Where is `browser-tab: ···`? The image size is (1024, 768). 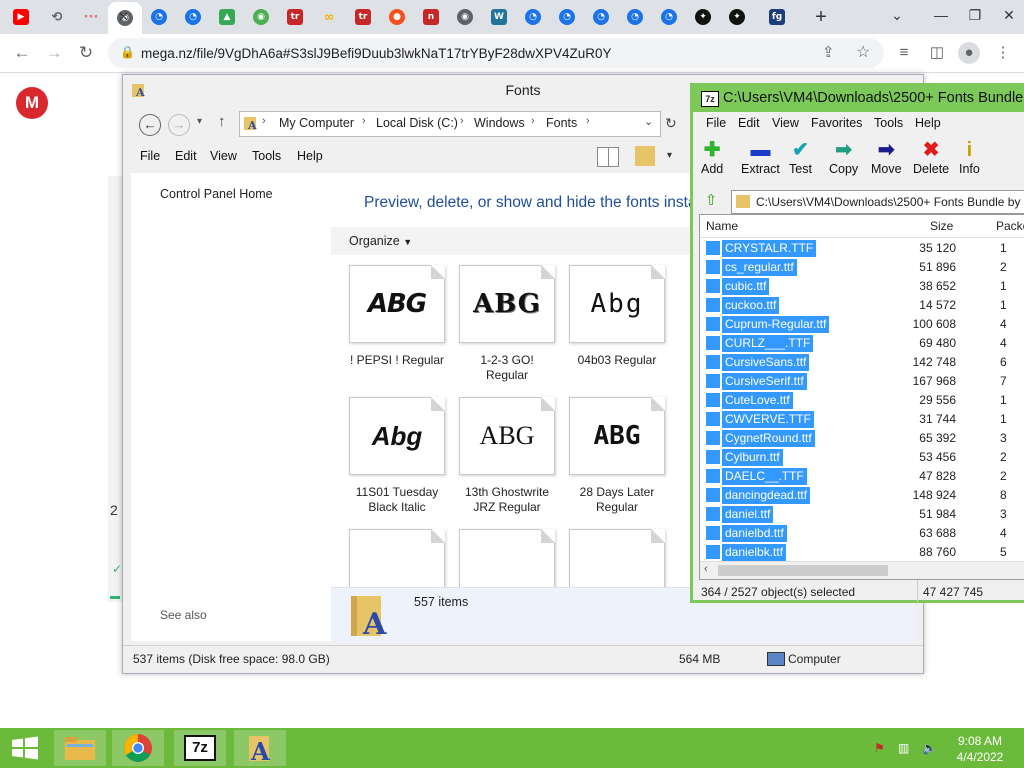 browser-tab: ··· is located at coordinates (91, 17).